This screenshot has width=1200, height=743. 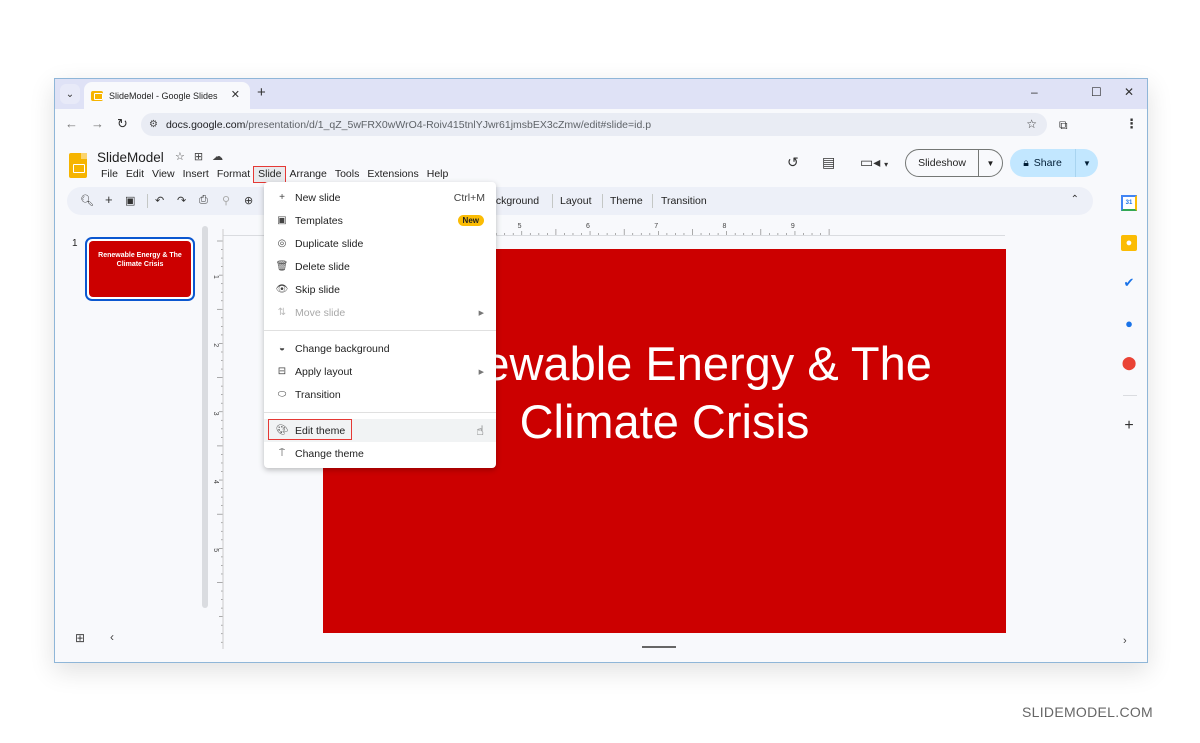 I want to click on menu-item-new-slide: + New slide Ctrl+M, so click(x=380, y=197).